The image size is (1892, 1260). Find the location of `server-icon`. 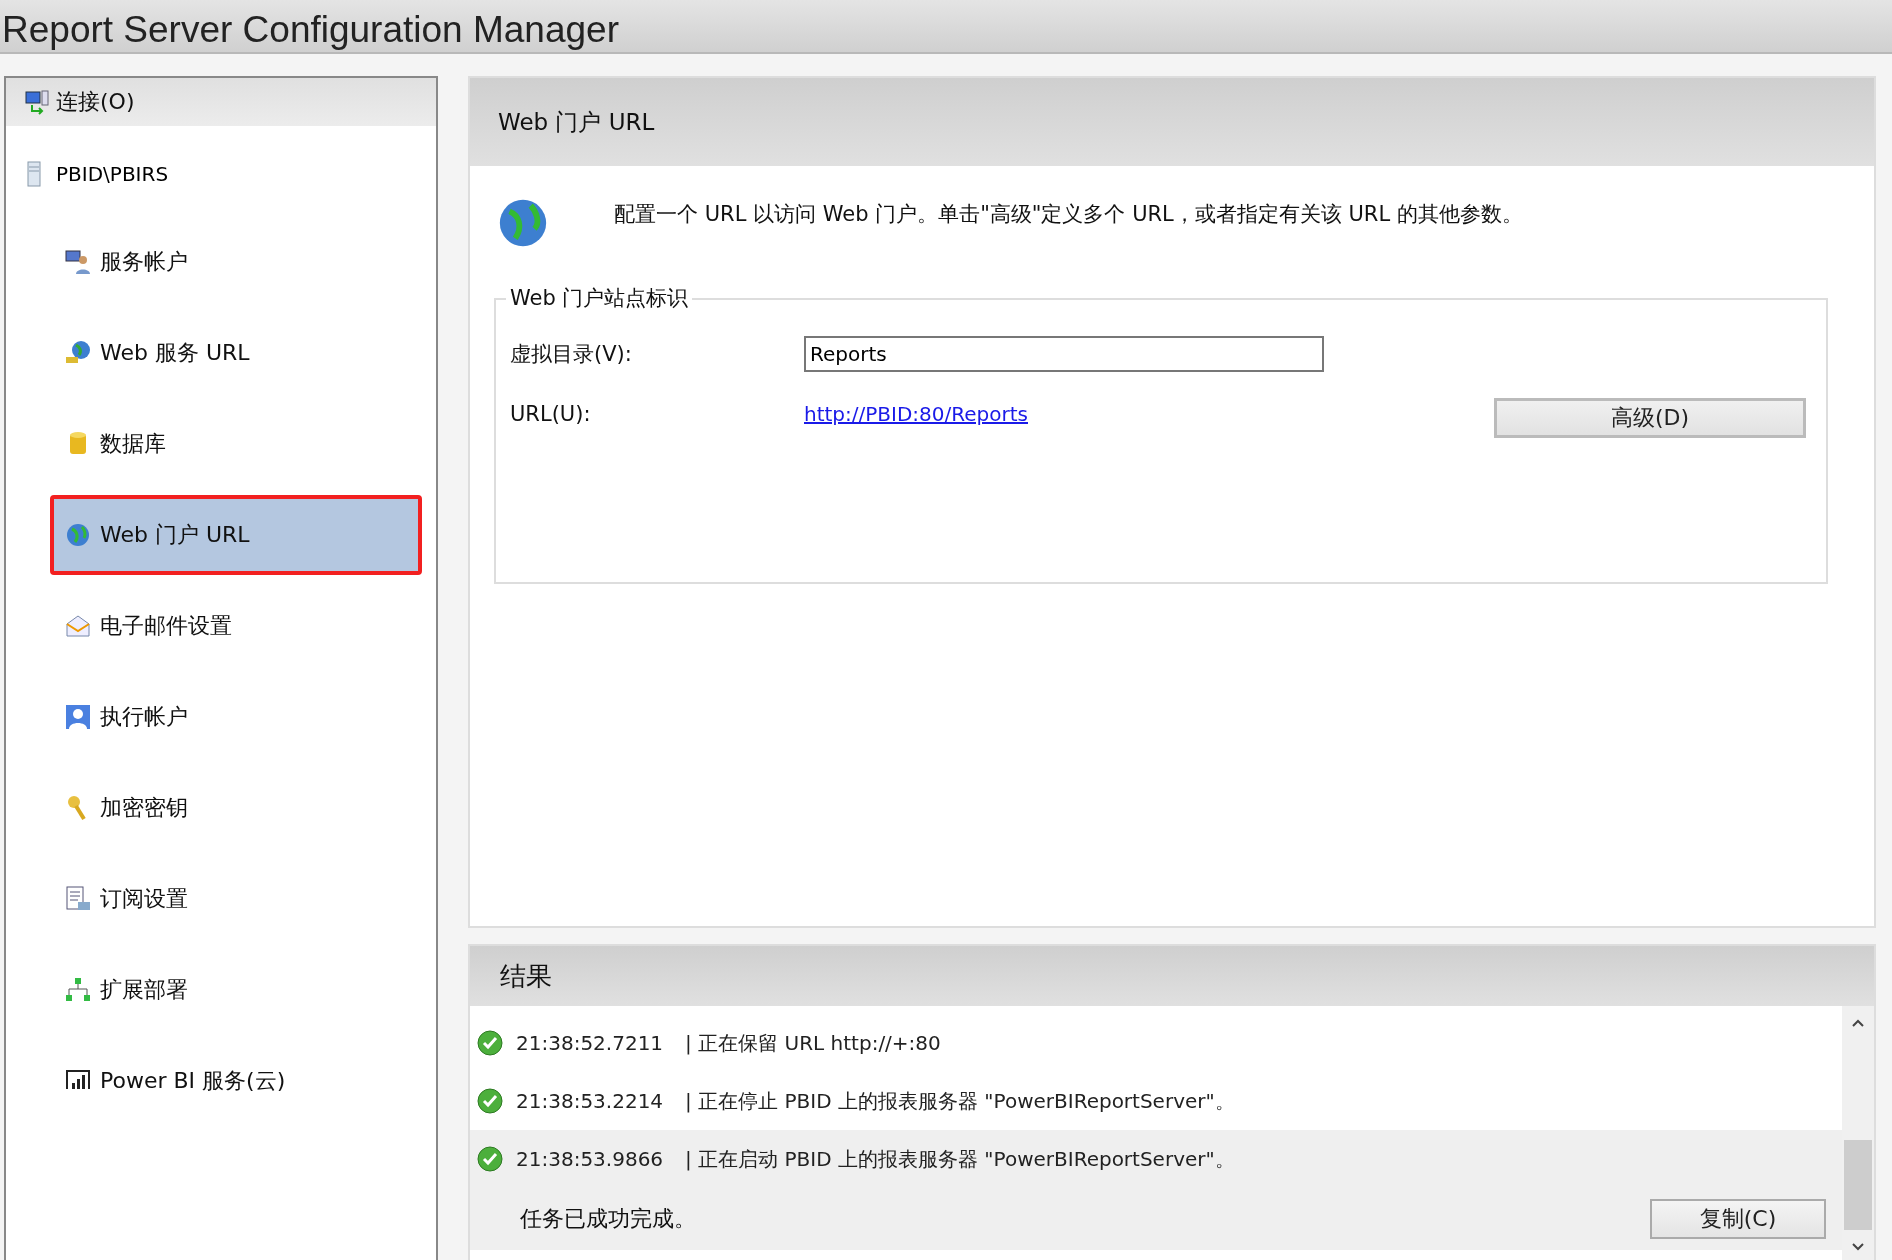

server-icon is located at coordinates (34, 174).